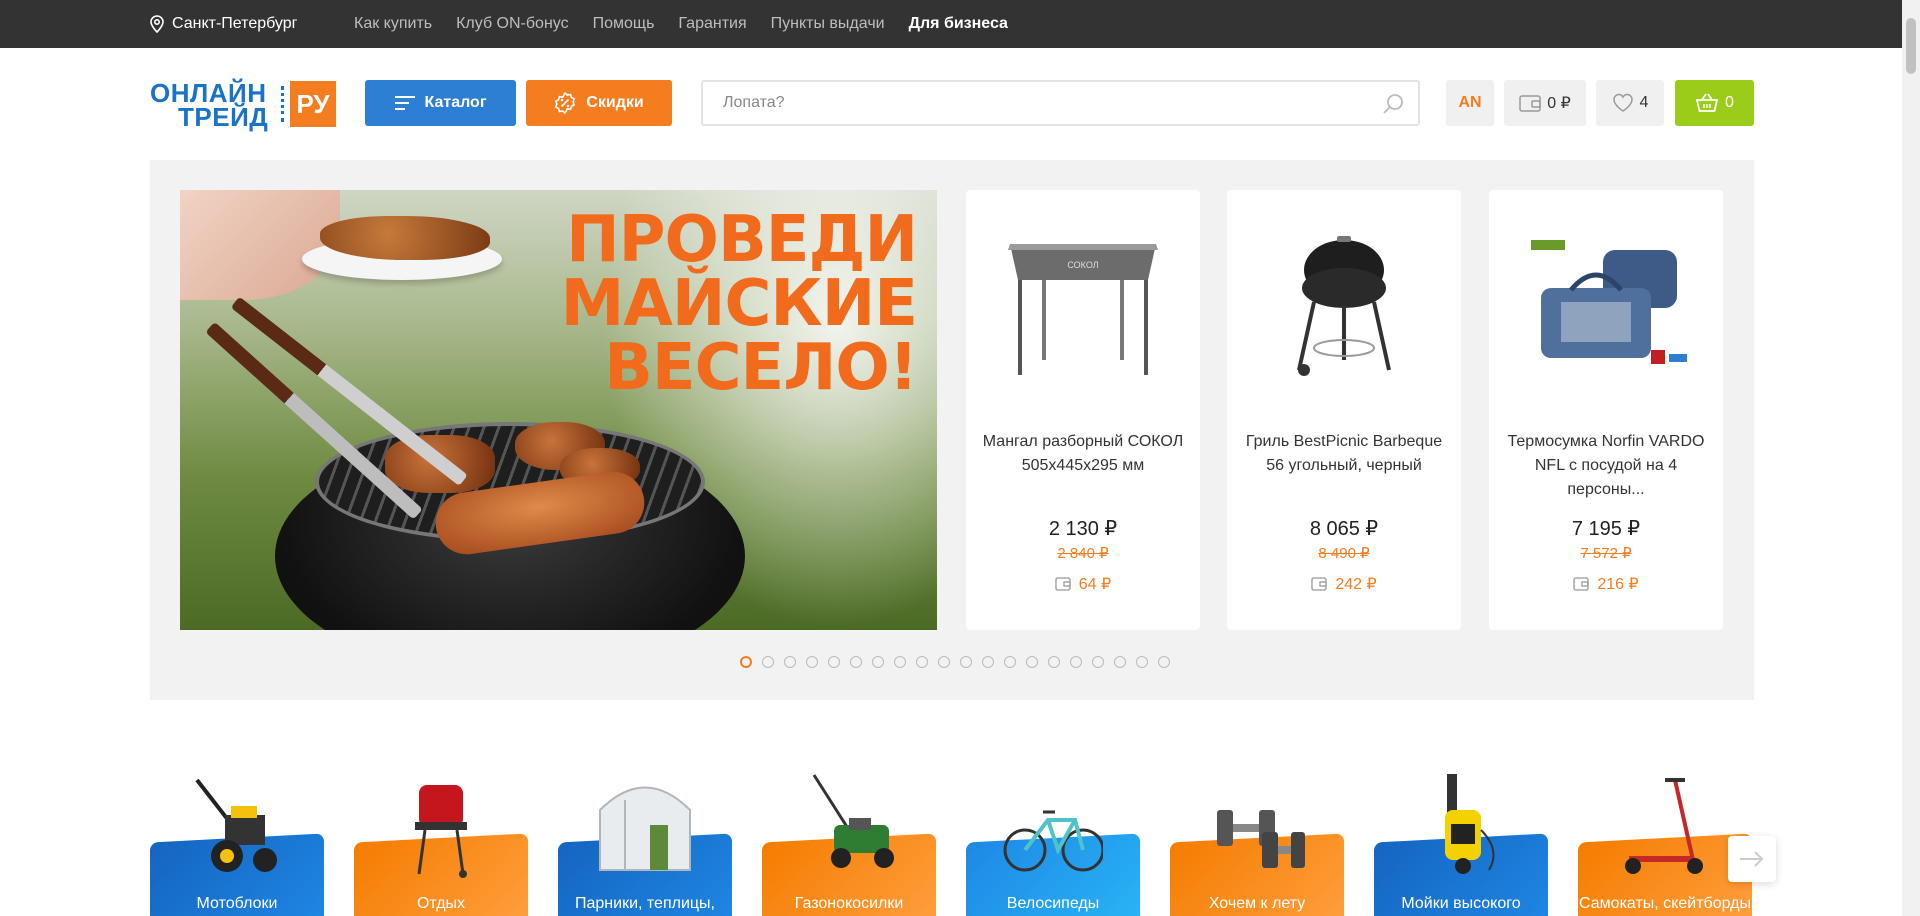  Describe the element at coordinates (1665, 903) in the screenshot. I see `category-label: Самокаты, скейтборды` at that location.